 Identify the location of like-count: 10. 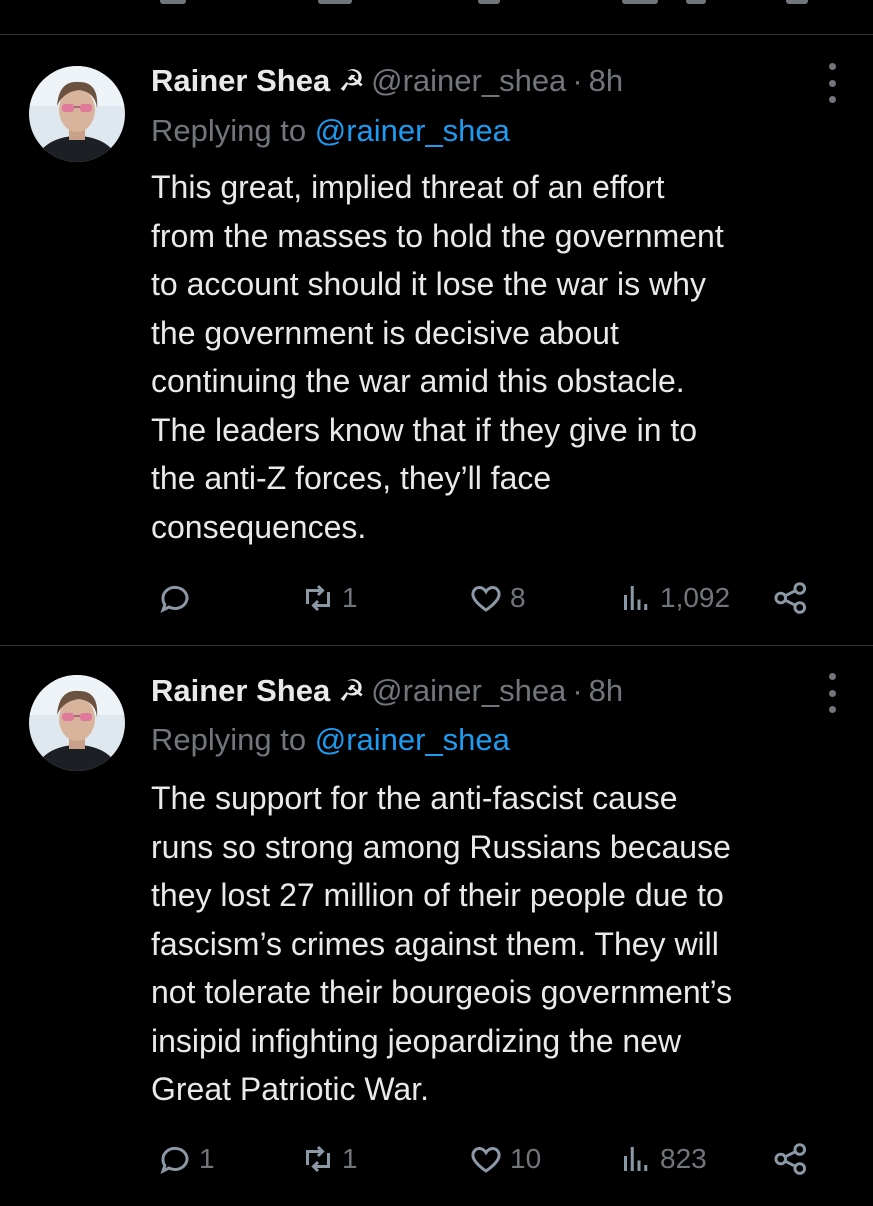
(526, 1158).